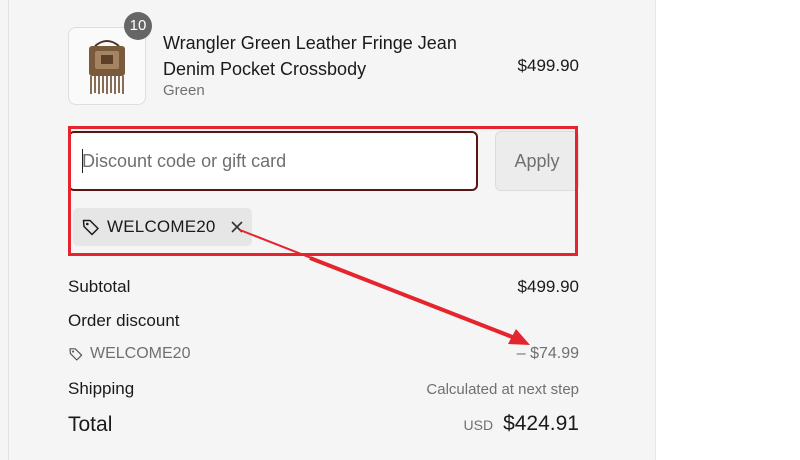 The image size is (800, 460). I want to click on order-discount-label: Order discount, so click(124, 320).